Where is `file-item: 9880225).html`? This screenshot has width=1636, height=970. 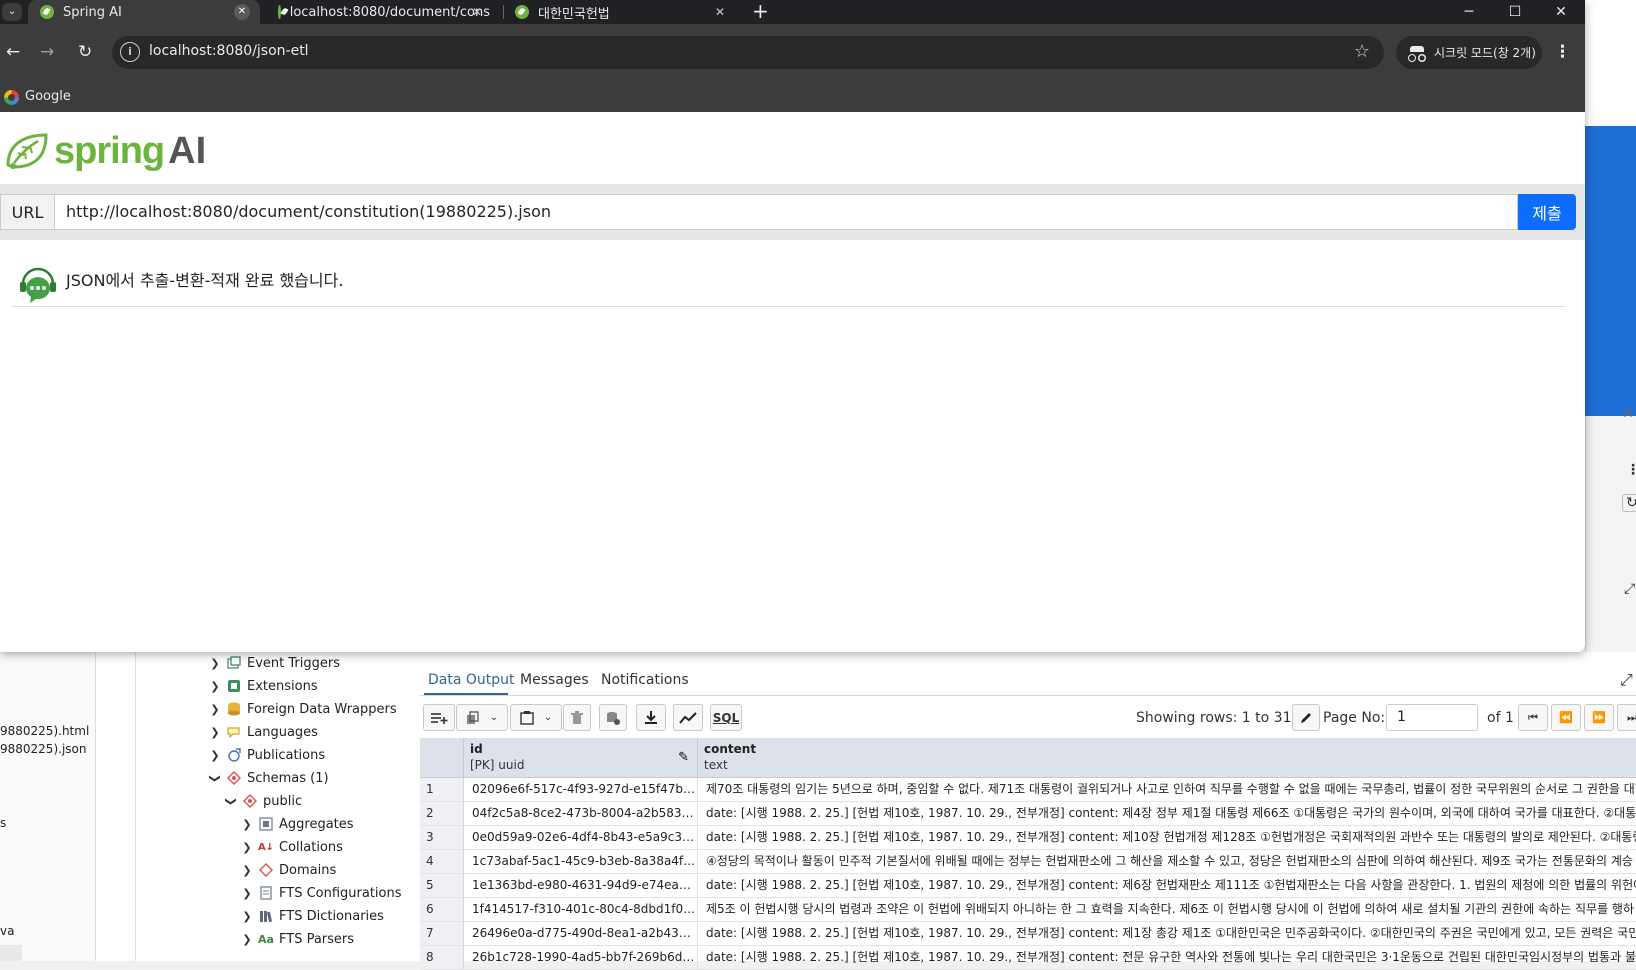 file-item: 9880225).html is located at coordinates (44, 731).